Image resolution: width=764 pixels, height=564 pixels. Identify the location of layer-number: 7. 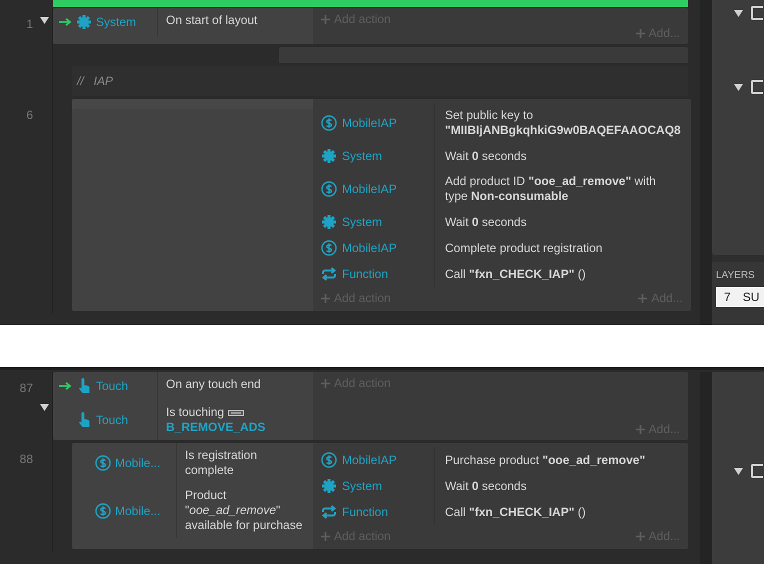
(727, 297).